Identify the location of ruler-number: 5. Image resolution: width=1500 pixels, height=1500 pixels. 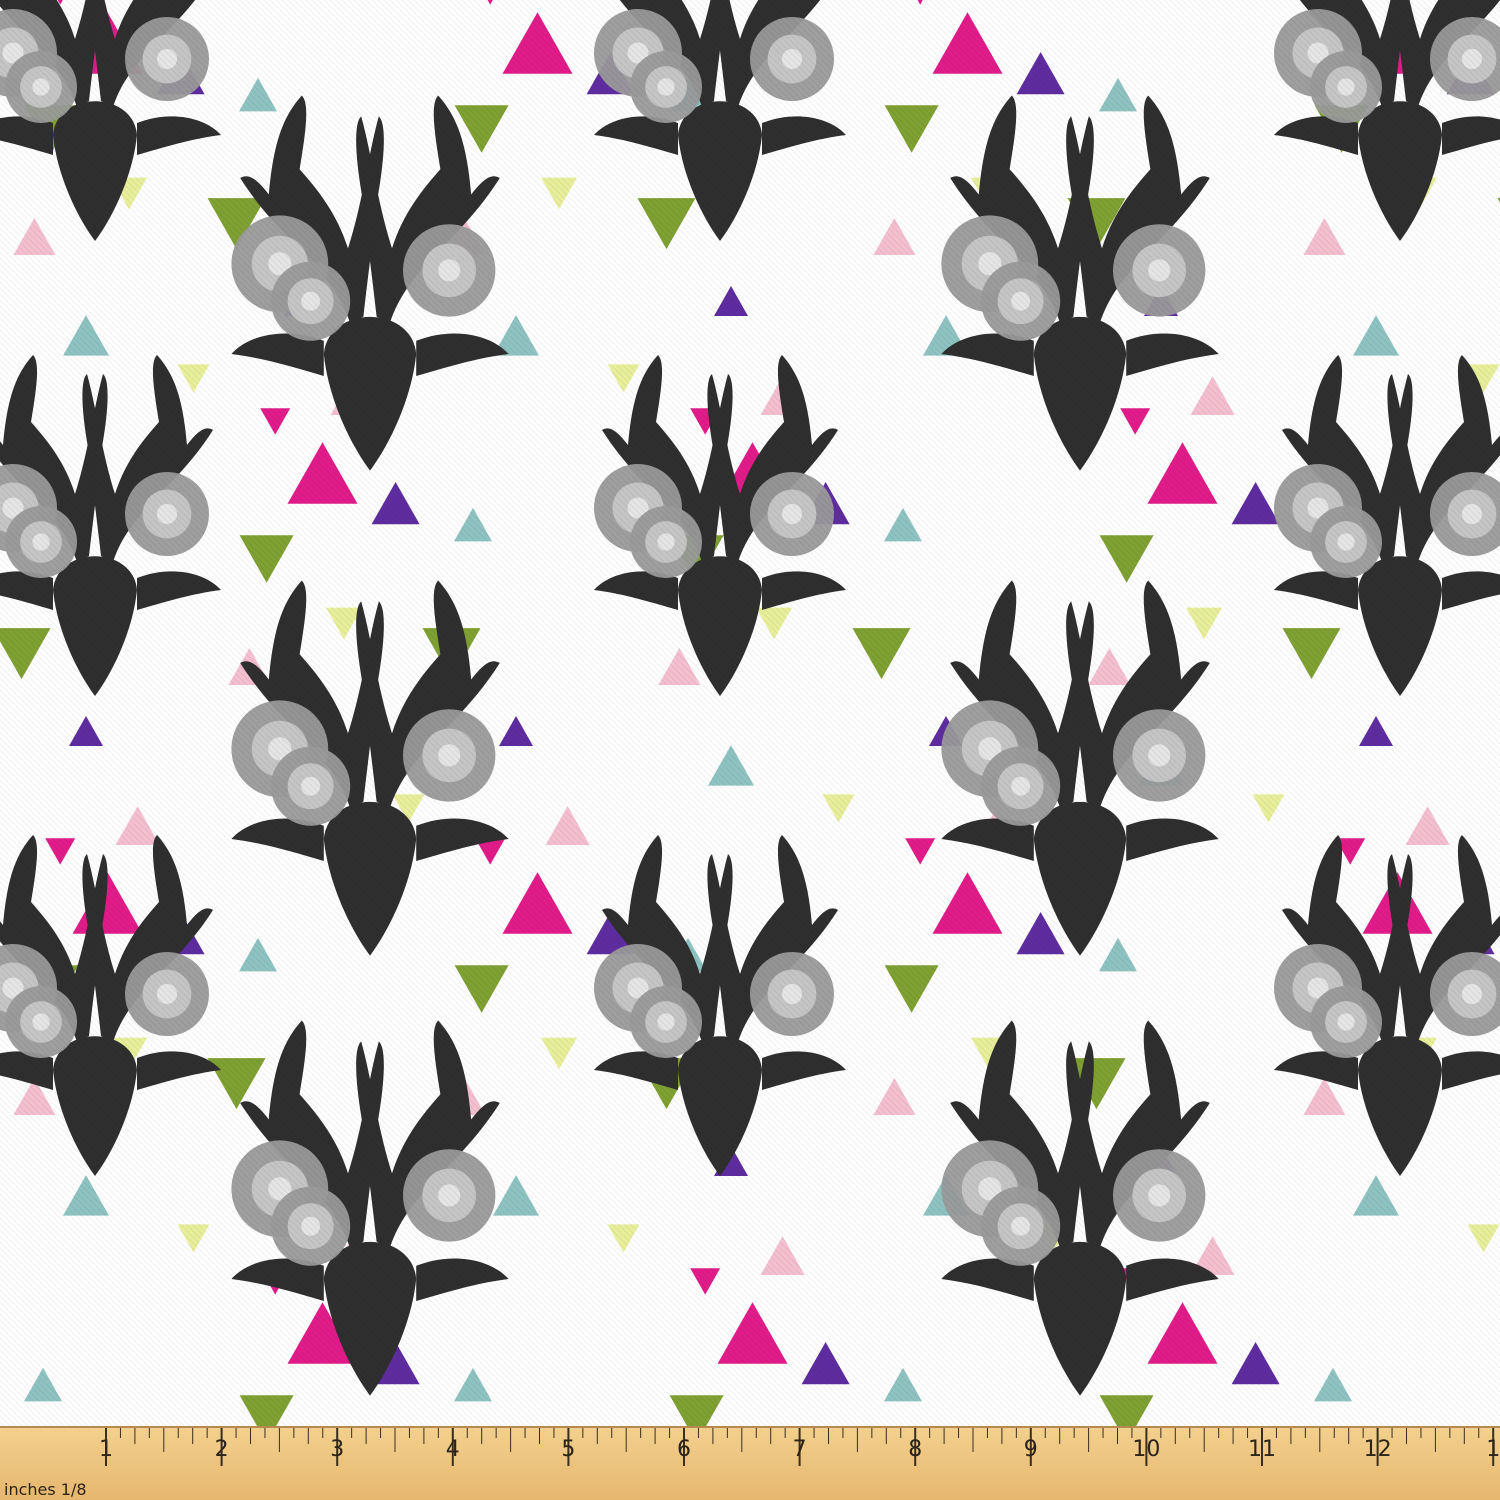
(568, 1449).